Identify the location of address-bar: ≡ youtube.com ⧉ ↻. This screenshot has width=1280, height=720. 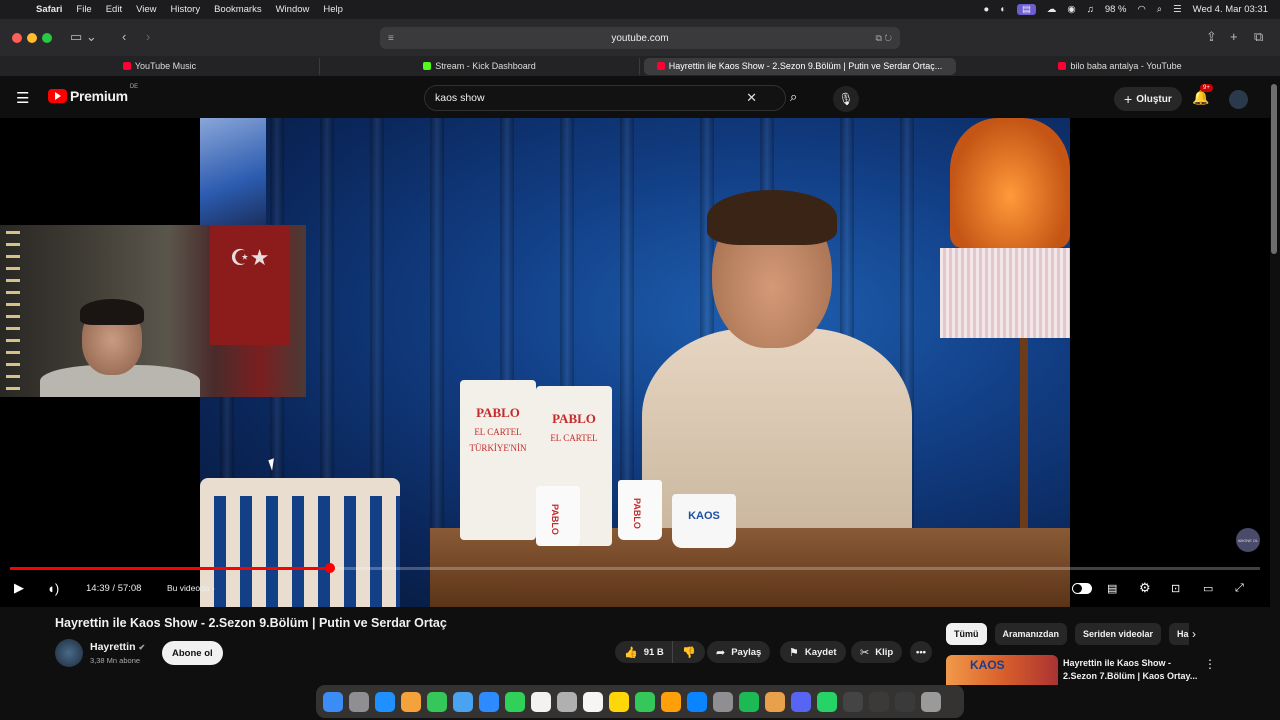
(640, 38).